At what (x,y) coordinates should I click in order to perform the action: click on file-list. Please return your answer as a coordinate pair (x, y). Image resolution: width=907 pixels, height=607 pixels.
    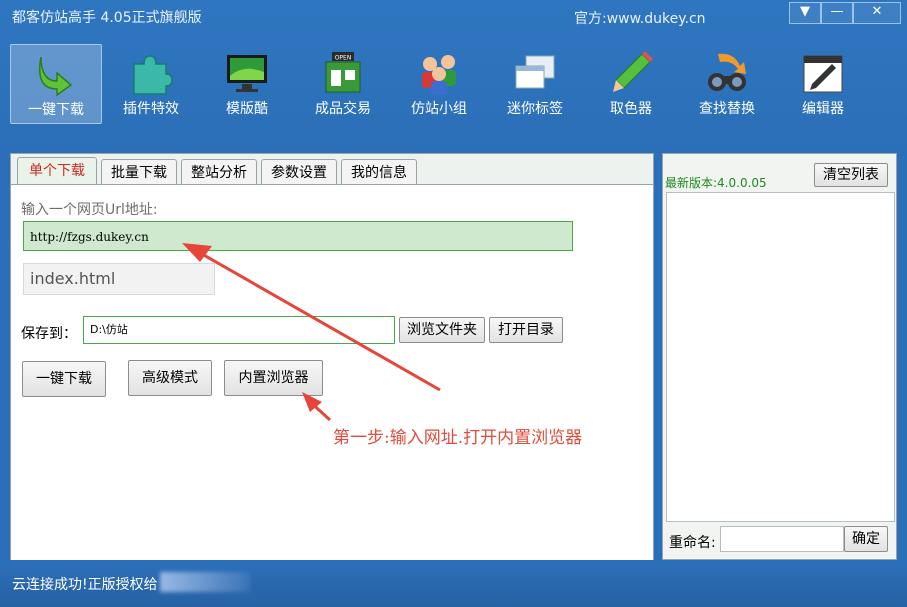
    Looking at the image, I should click on (780, 357).